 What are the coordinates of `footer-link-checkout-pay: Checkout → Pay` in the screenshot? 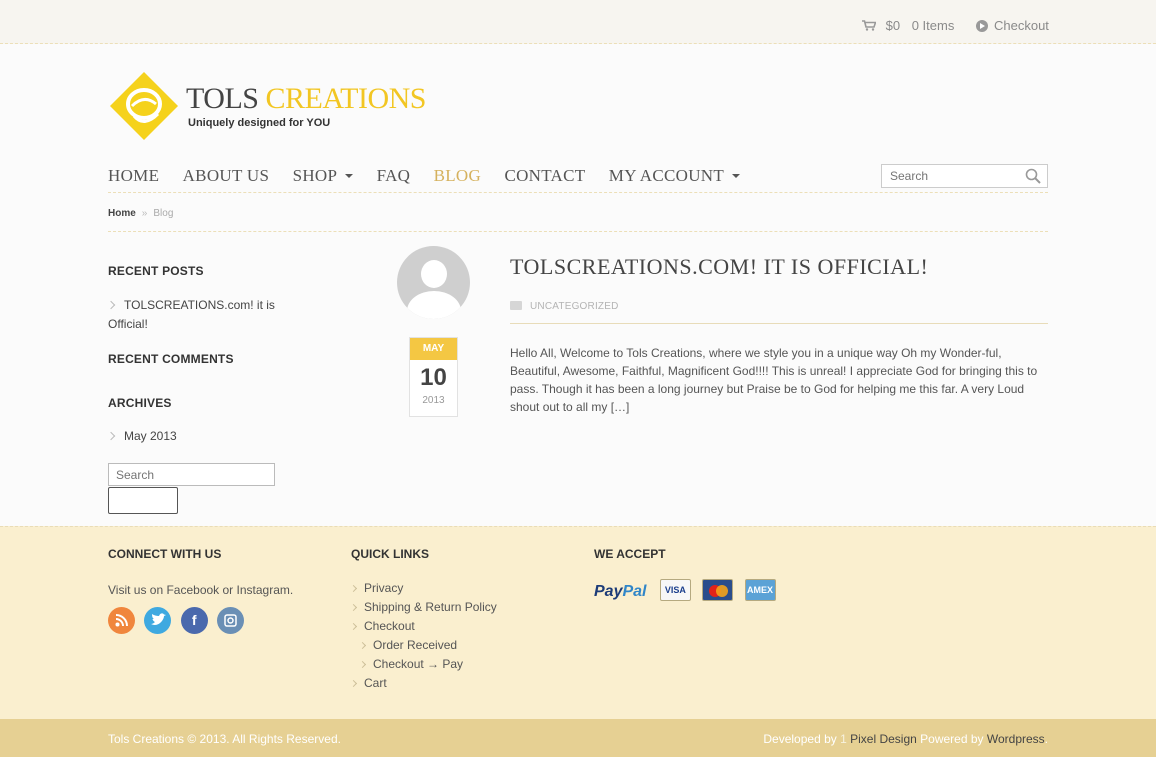 It's located at (424, 664).